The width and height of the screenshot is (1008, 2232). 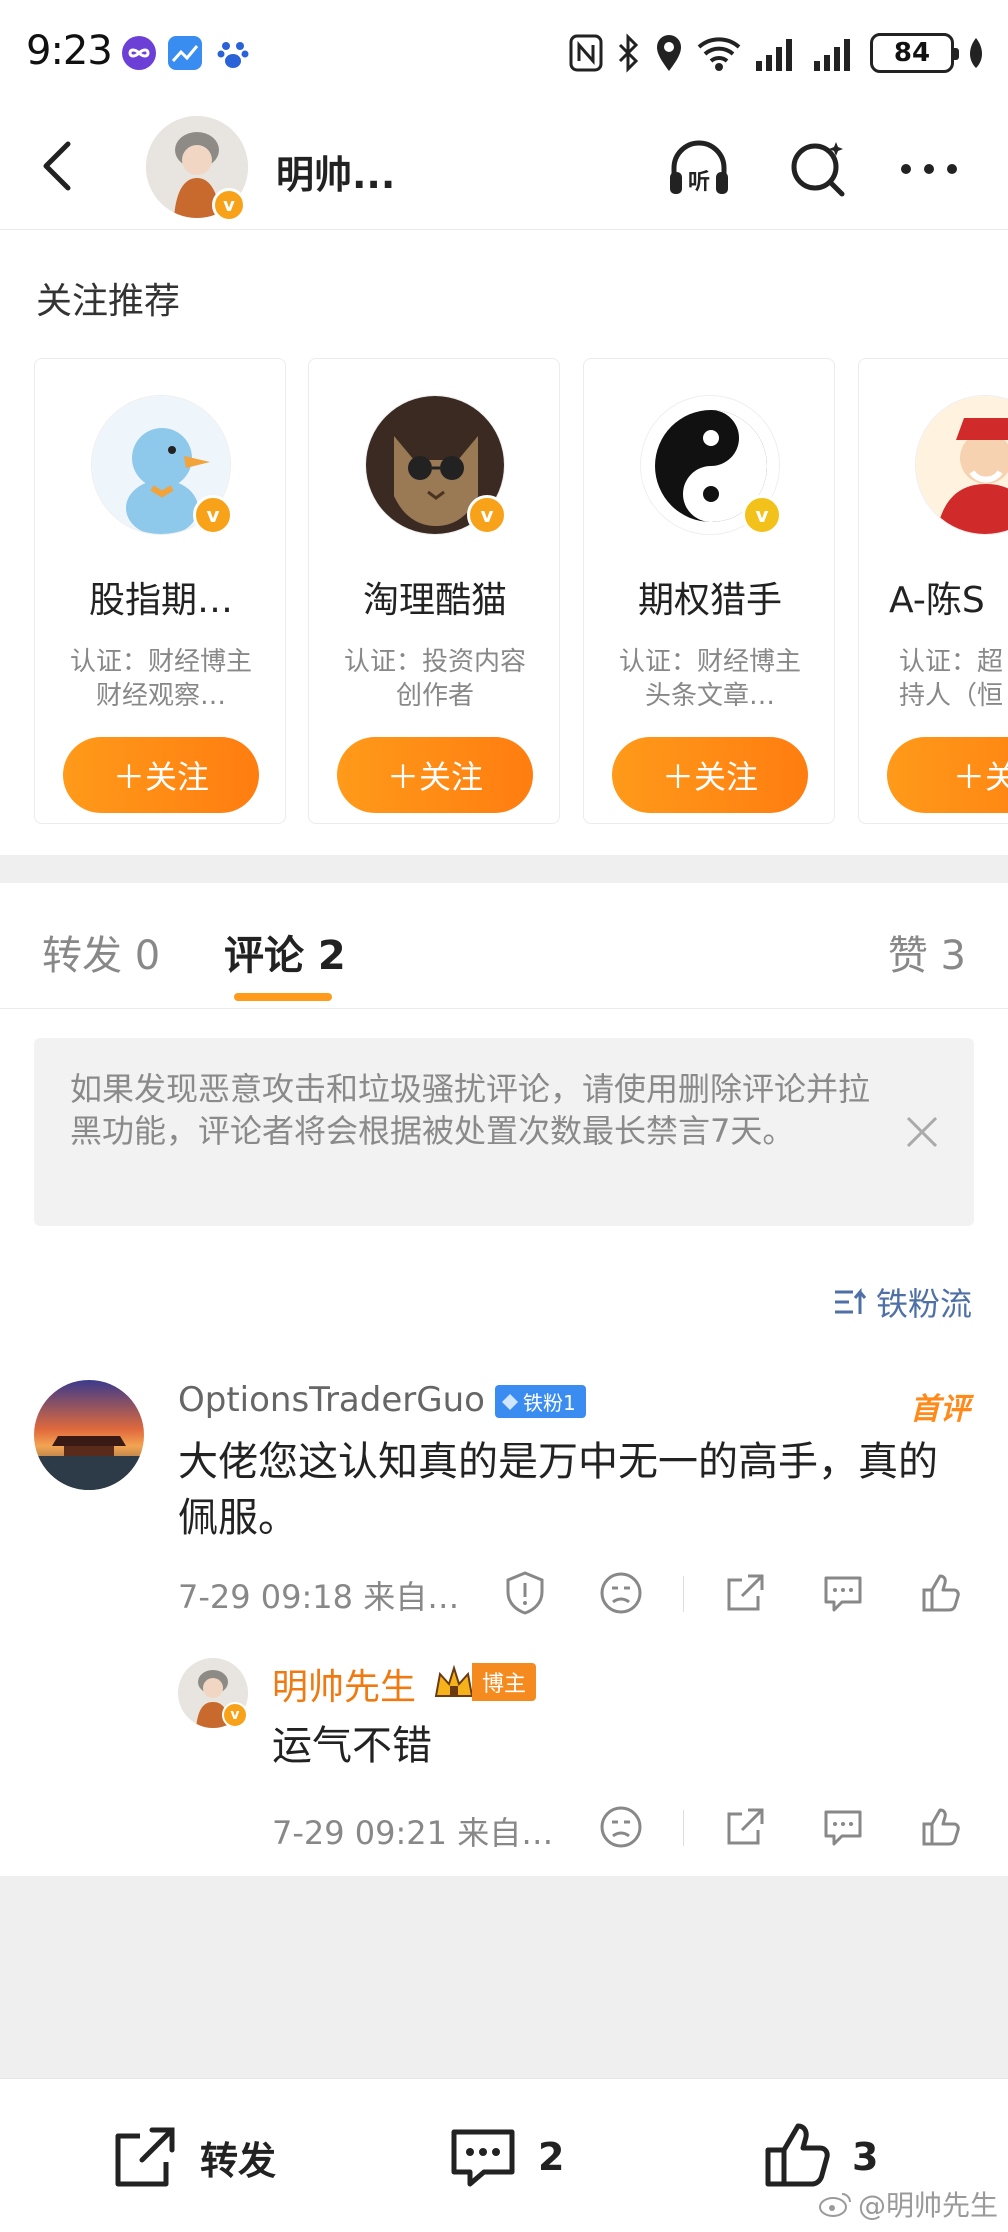 I want to click on reply-username: 明帅先生, so click(x=344, y=1684).